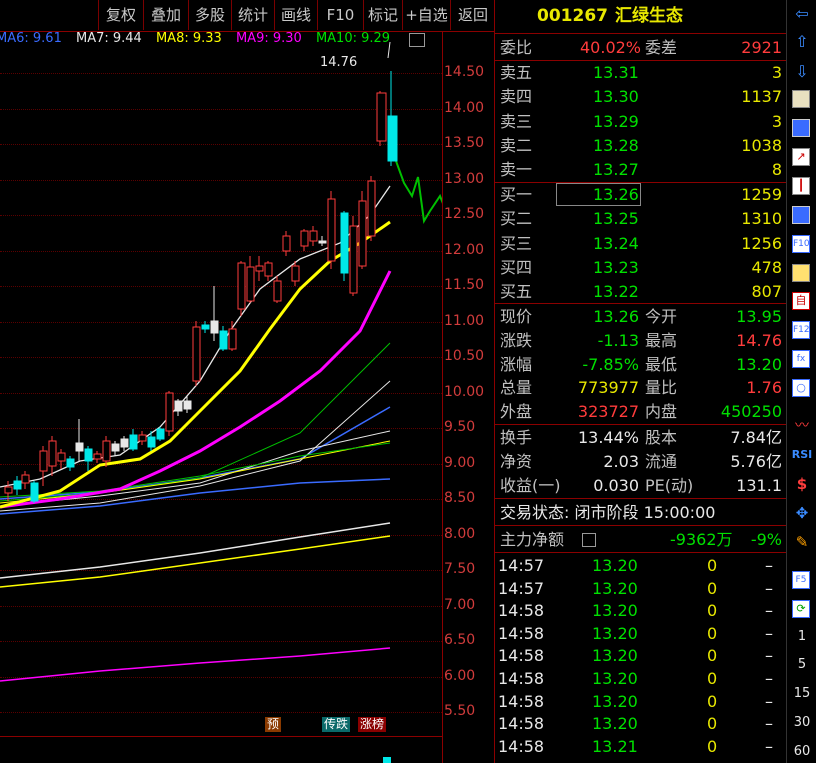  What do you see at coordinates (336, 724) in the screenshot?
I see `rumor-badge: 传跌` at bounding box center [336, 724].